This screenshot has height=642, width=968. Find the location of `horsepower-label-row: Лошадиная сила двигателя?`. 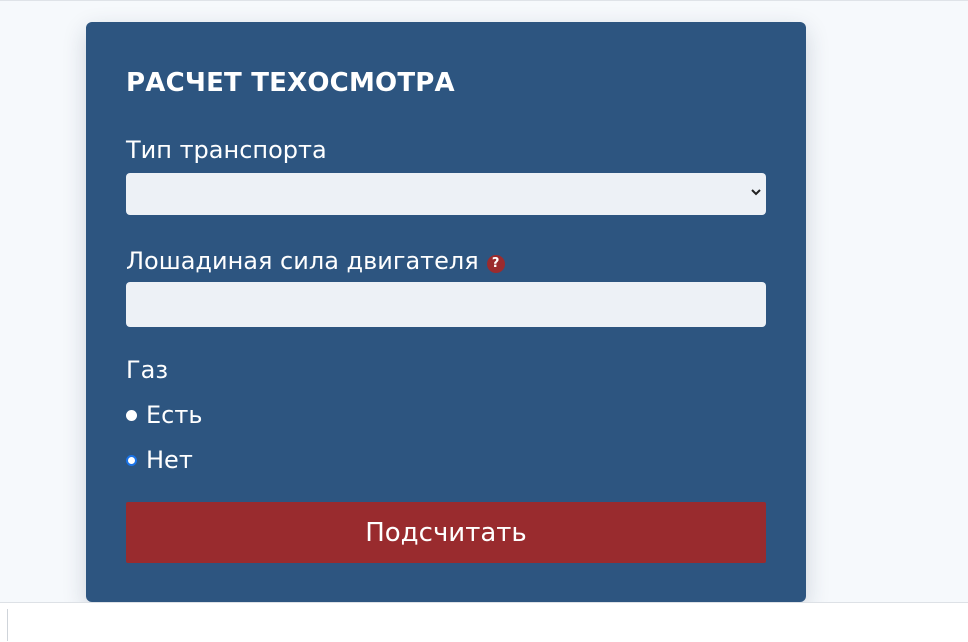

horsepower-label-row: Лошадиная сила двигателя? is located at coordinates (315, 261).